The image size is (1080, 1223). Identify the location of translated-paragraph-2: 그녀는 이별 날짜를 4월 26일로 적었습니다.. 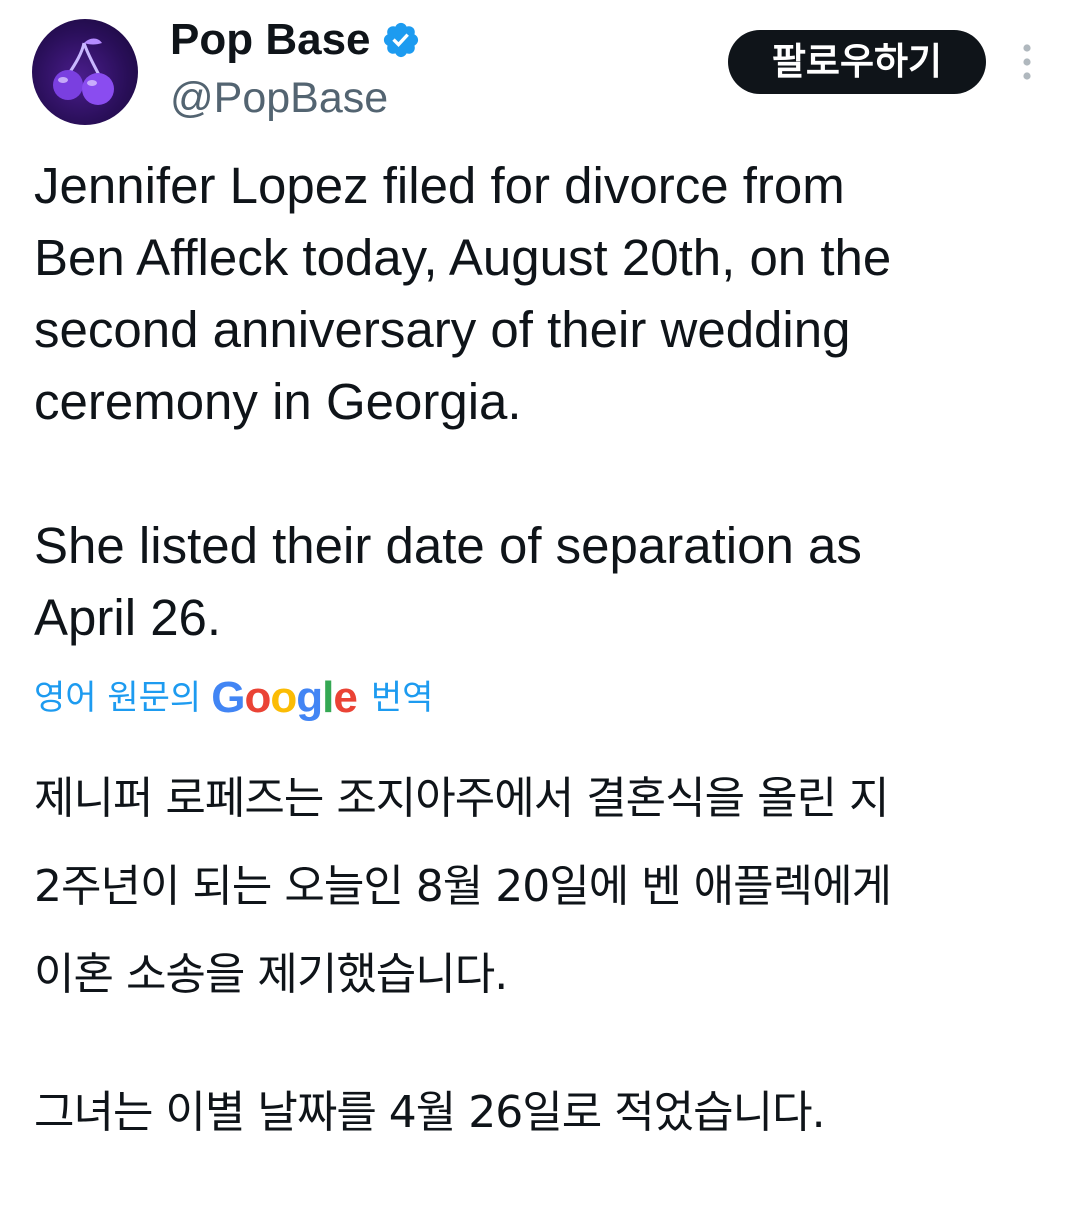
(430, 1112).